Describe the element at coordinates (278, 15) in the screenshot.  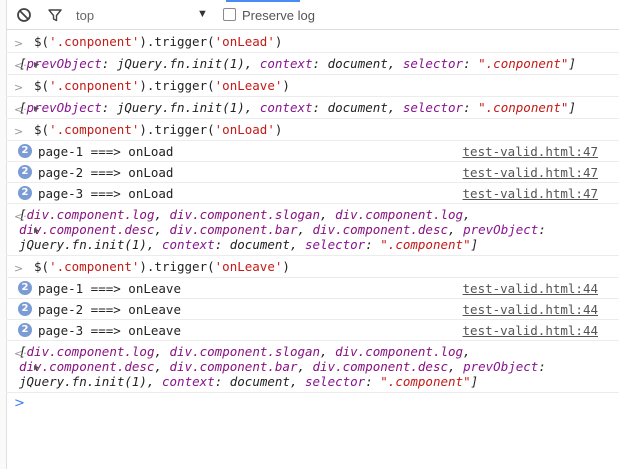
I see `preserve-log-label: Preserve log` at that location.